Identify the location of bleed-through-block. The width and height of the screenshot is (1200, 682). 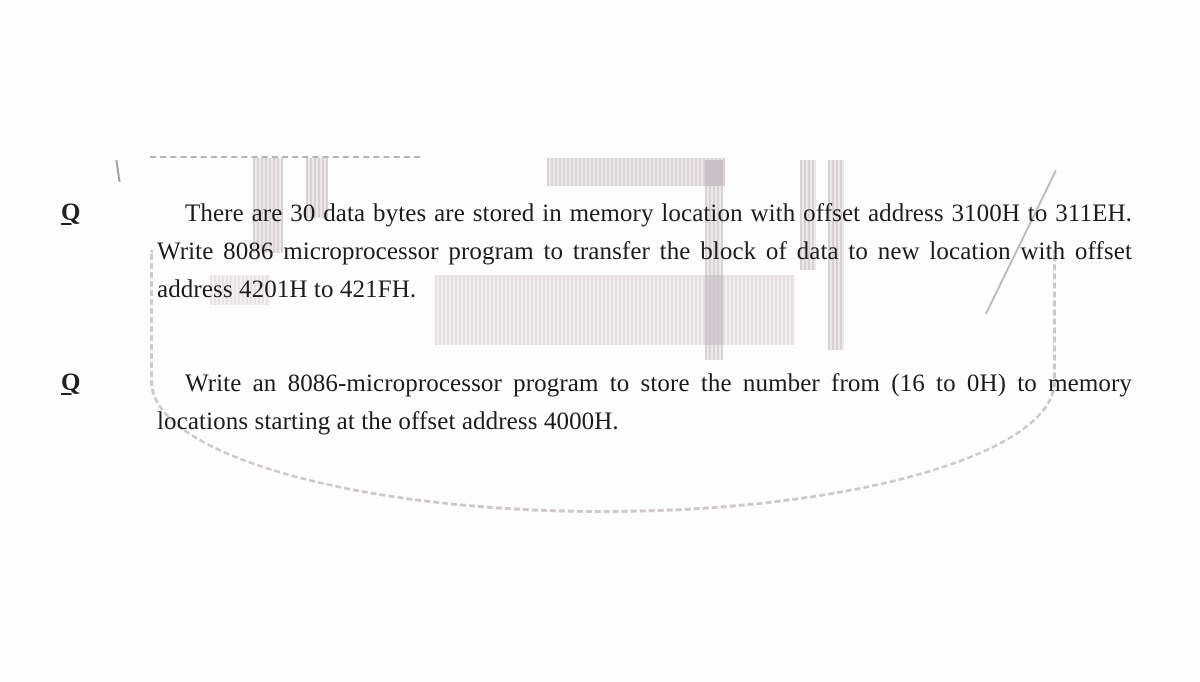
(636, 172).